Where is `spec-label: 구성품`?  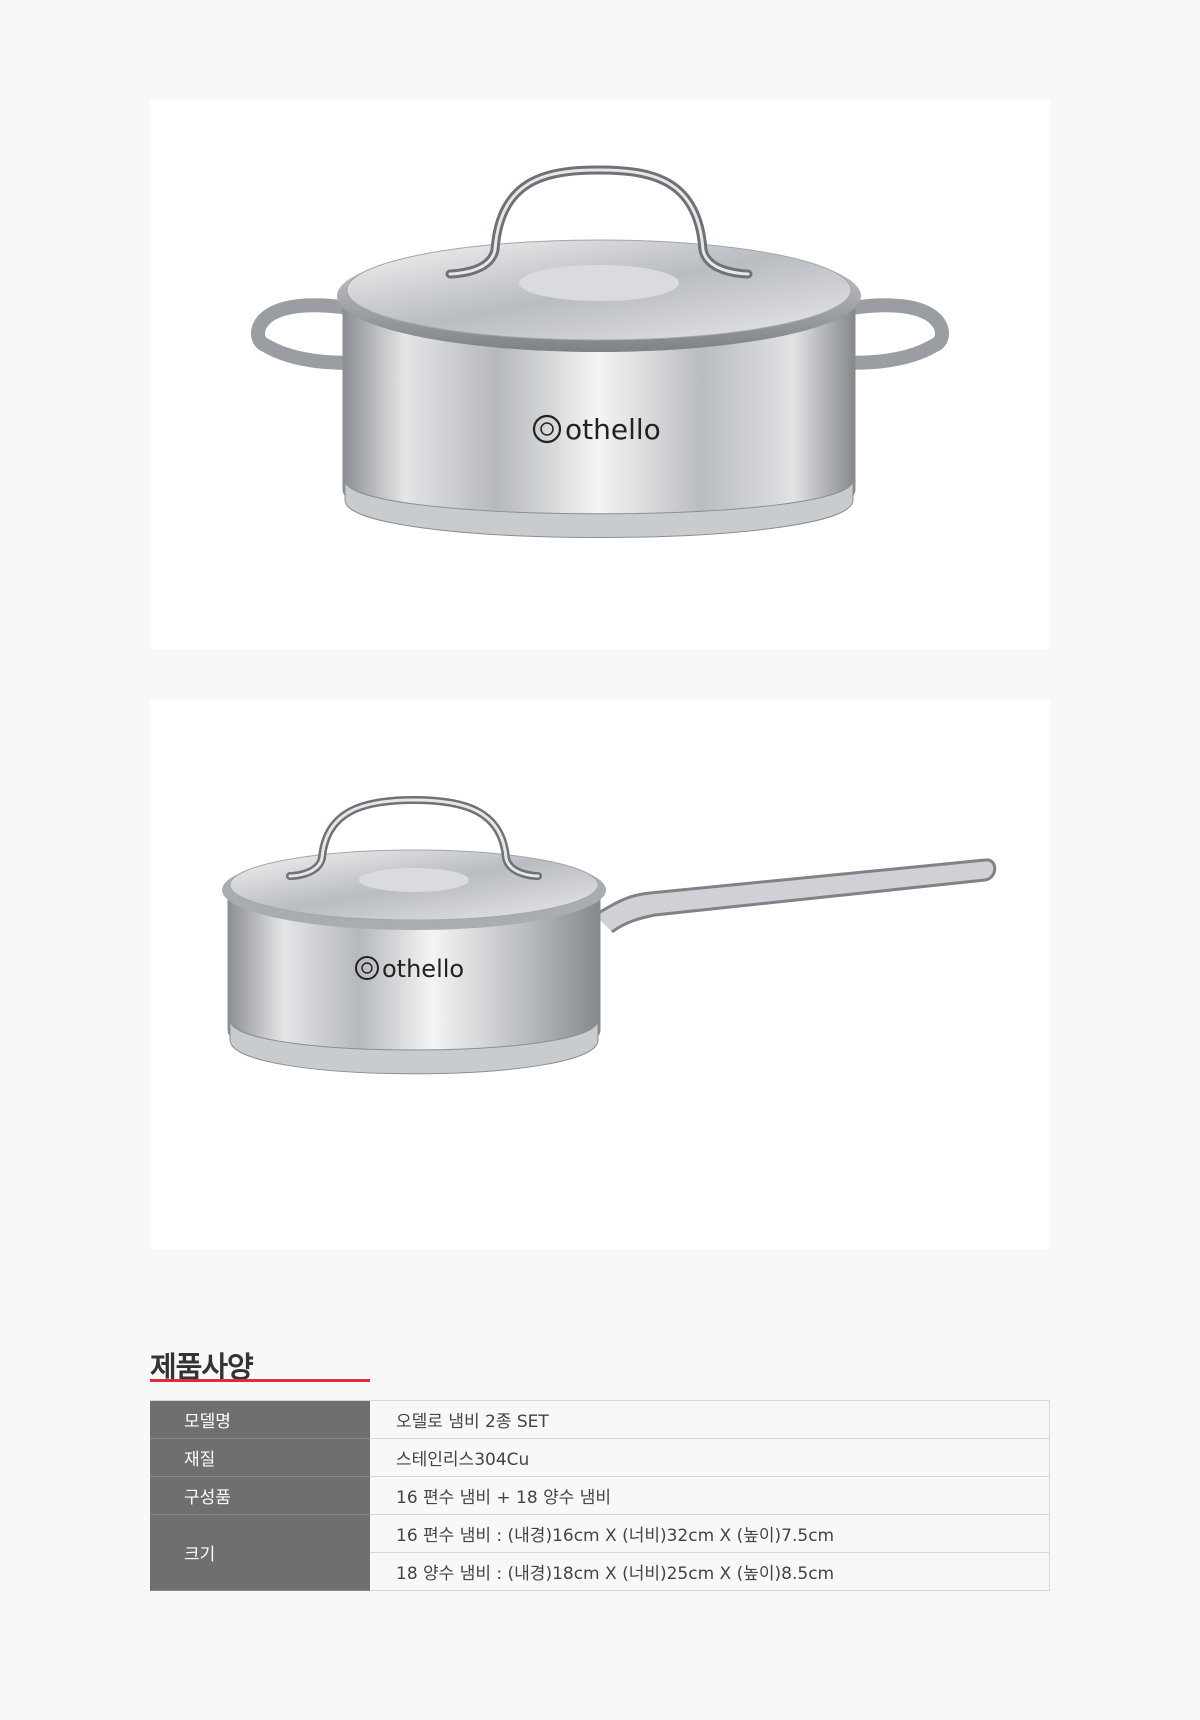
spec-label: 구성품 is located at coordinates (260, 1495).